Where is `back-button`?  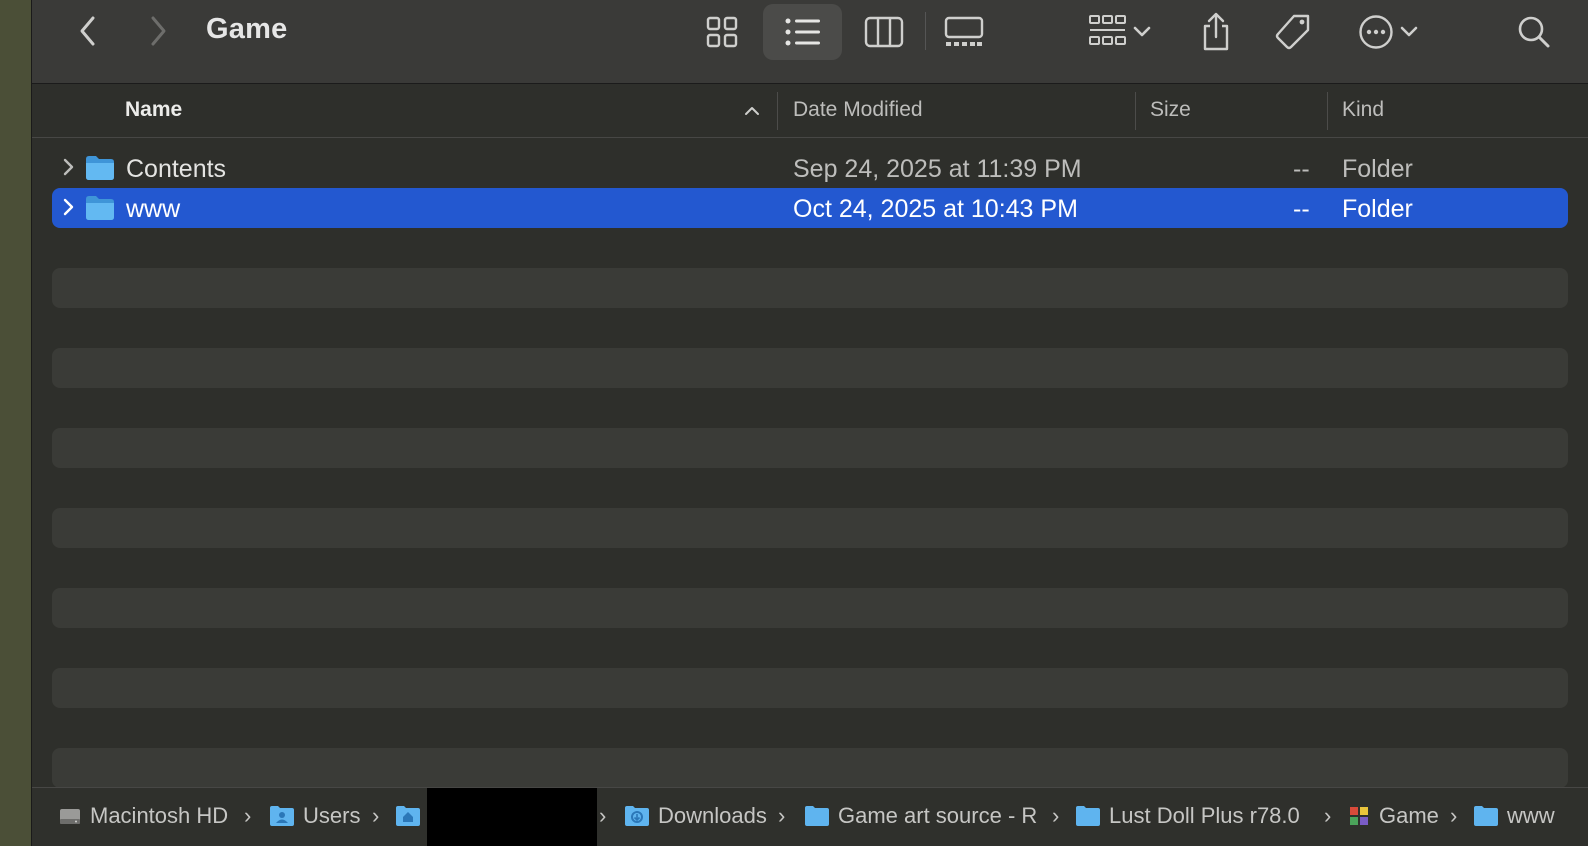 back-button is located at coordinates (88, 31).